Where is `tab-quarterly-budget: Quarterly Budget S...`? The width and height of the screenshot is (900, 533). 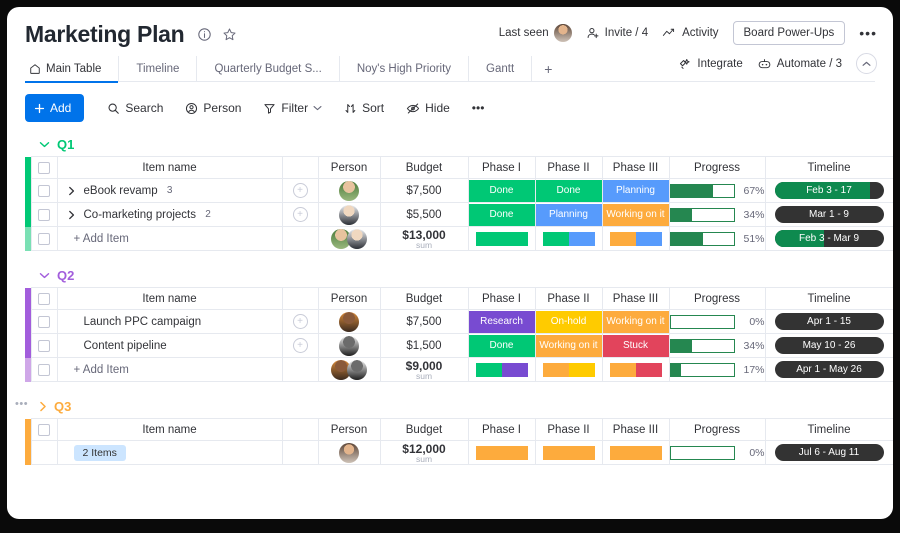
tab-quarterly-budget: Quarterly Budget S... is located at coordinates (268, 69).